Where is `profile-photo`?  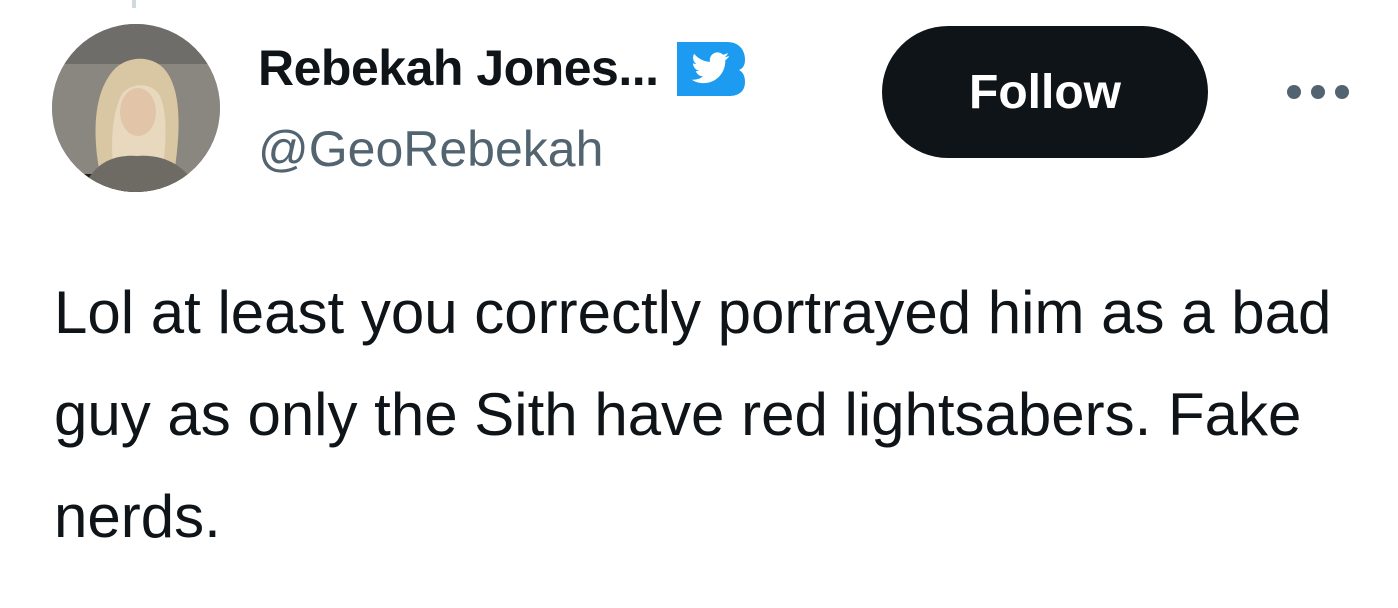 profile-photo is located at coordinates (136, 108).